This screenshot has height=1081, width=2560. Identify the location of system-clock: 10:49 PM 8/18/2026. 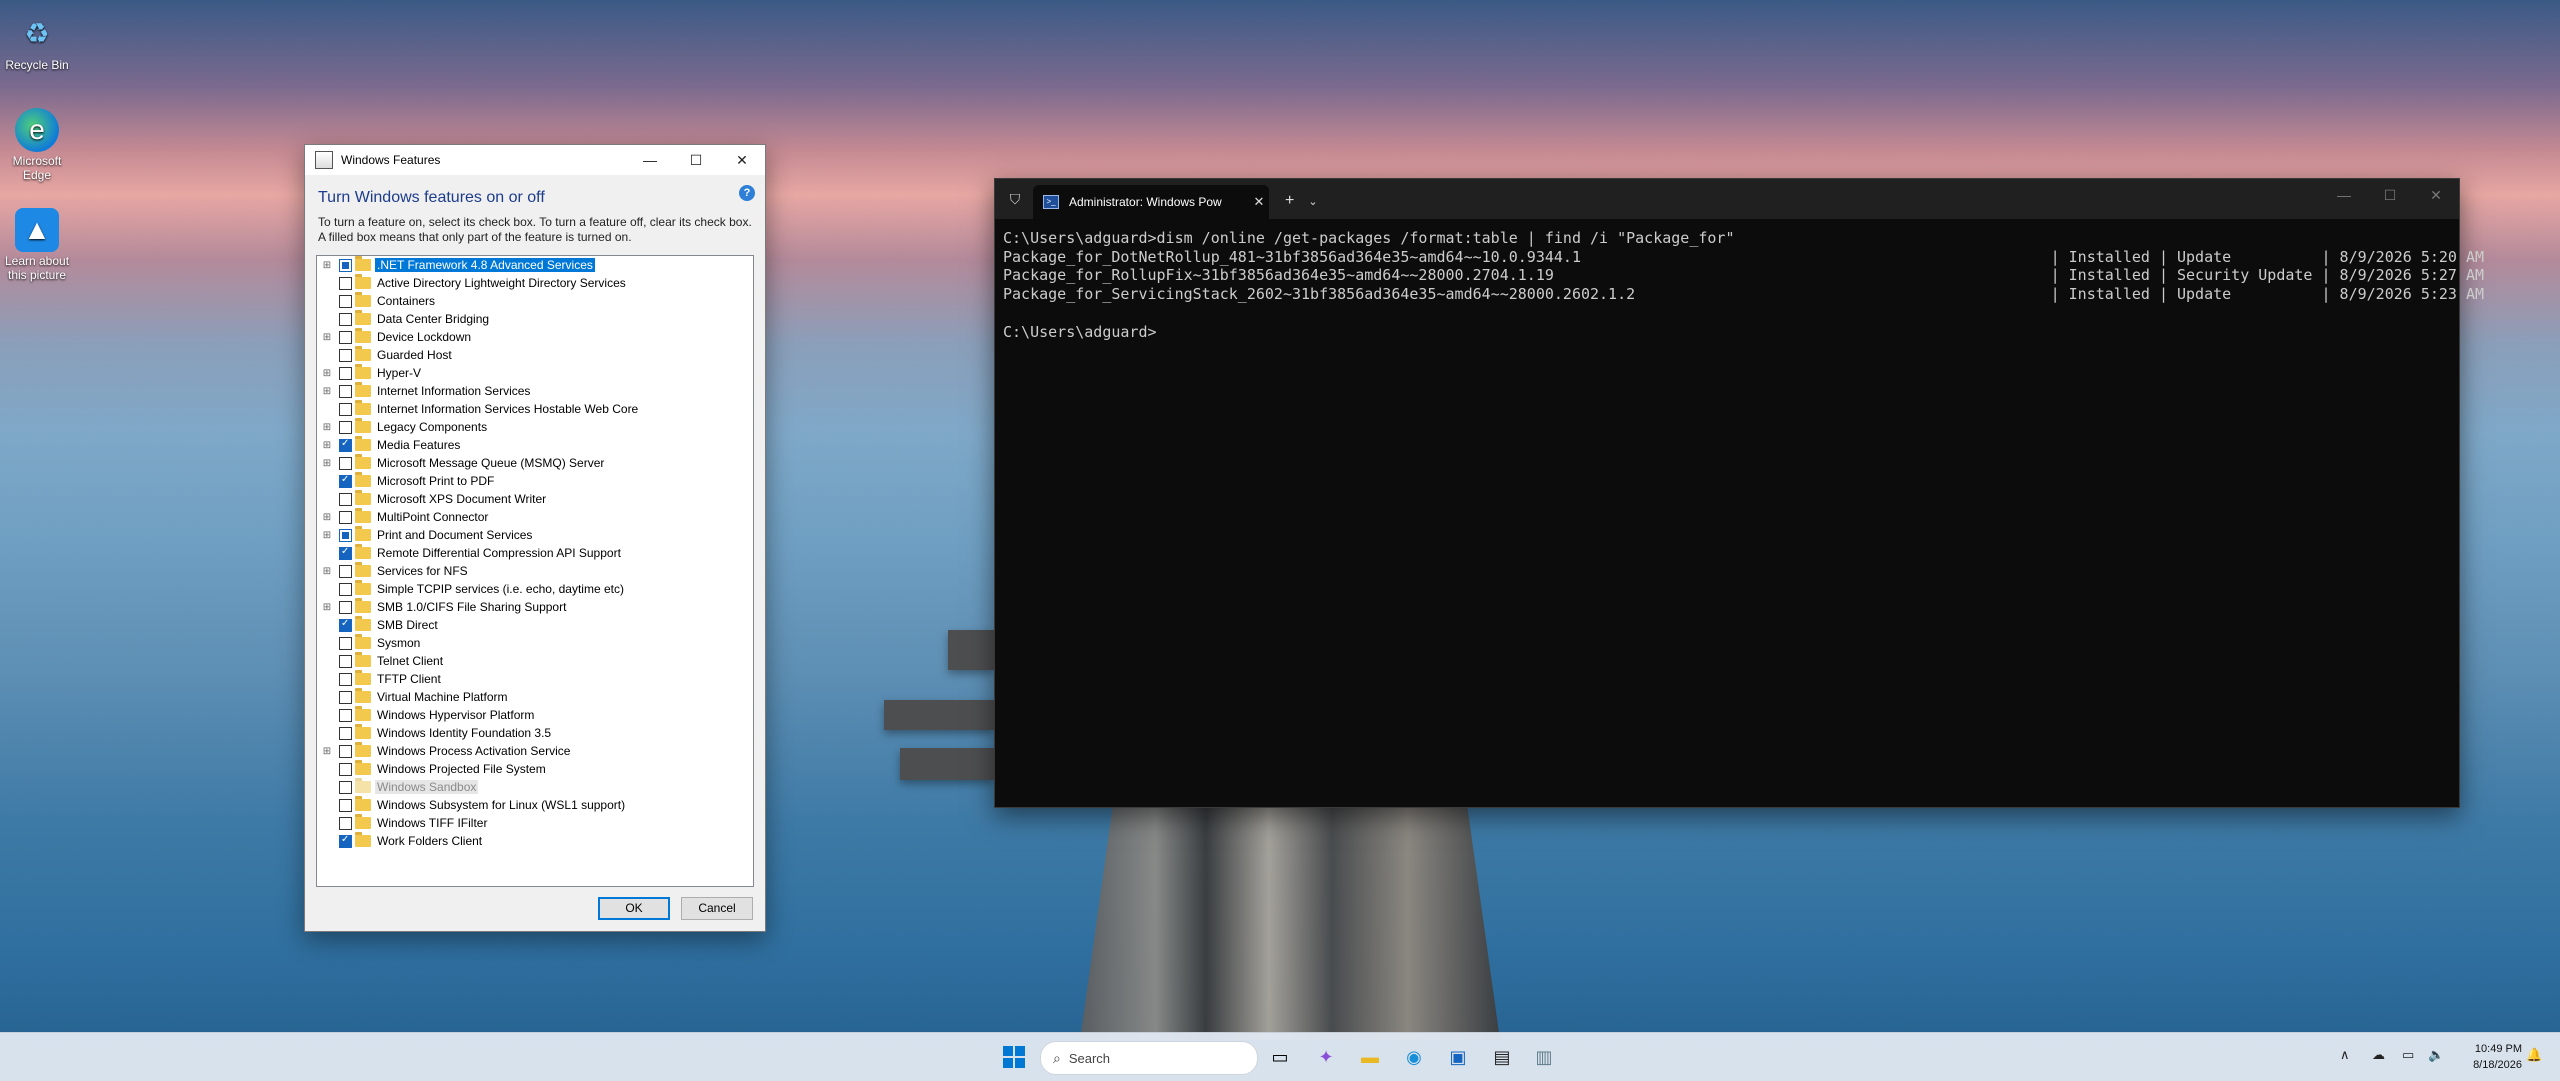
(2497, 1057).